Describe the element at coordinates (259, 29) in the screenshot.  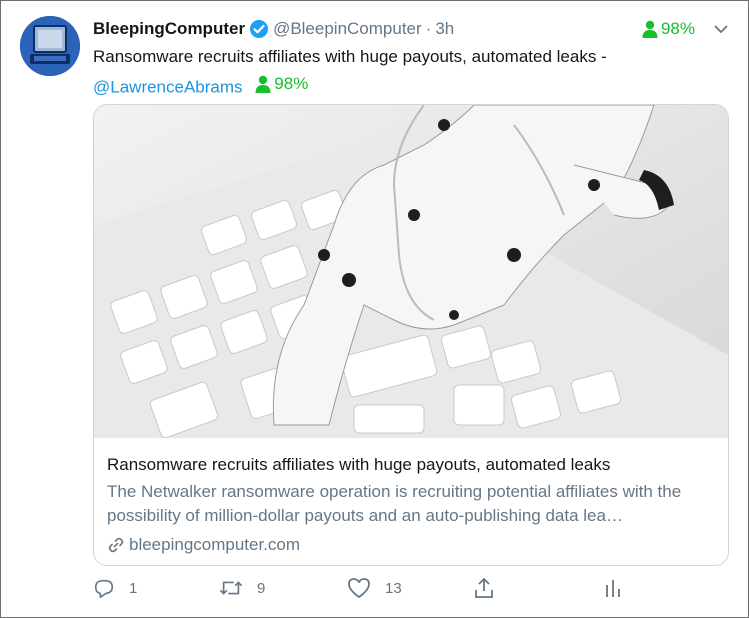
I see `verified-icon` at that location.